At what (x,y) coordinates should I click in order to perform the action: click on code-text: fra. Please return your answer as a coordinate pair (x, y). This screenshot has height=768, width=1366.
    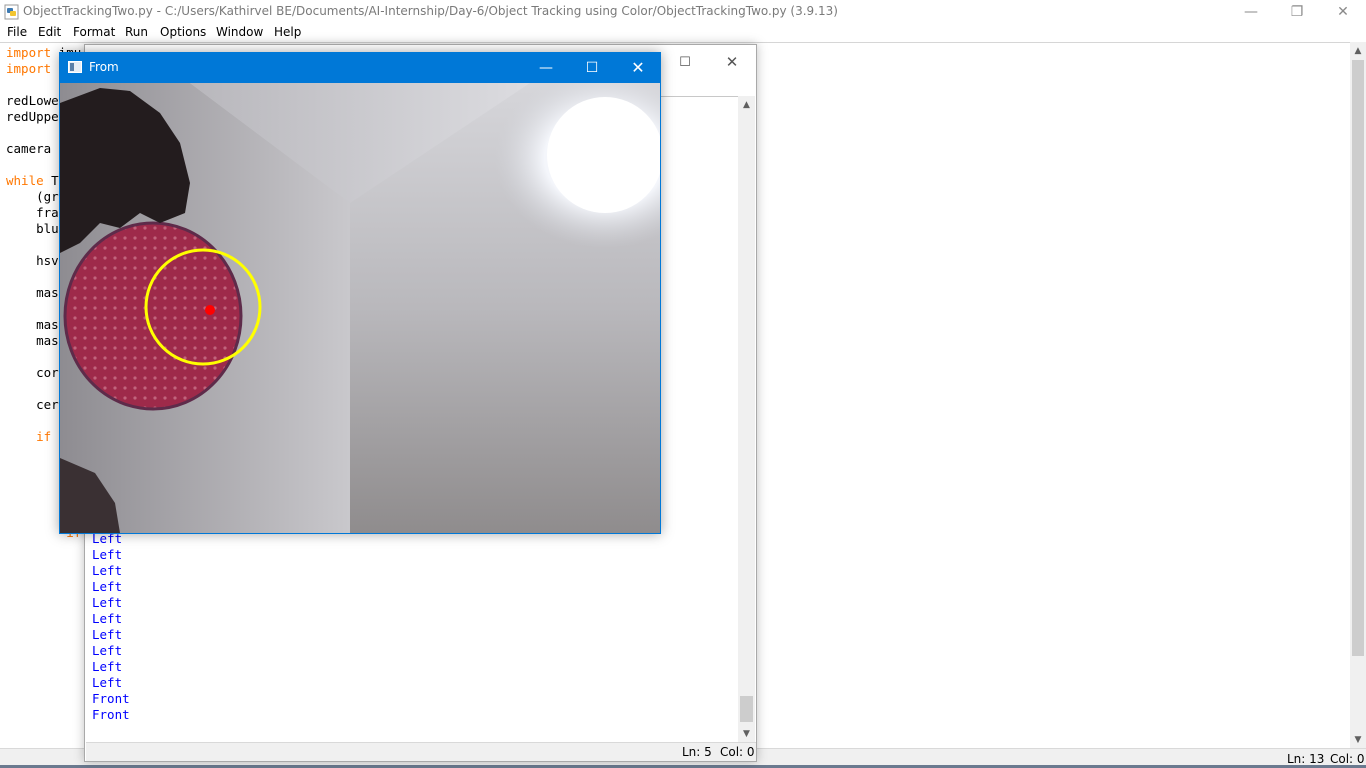
    Looking at the image, I should click on (32, 212).